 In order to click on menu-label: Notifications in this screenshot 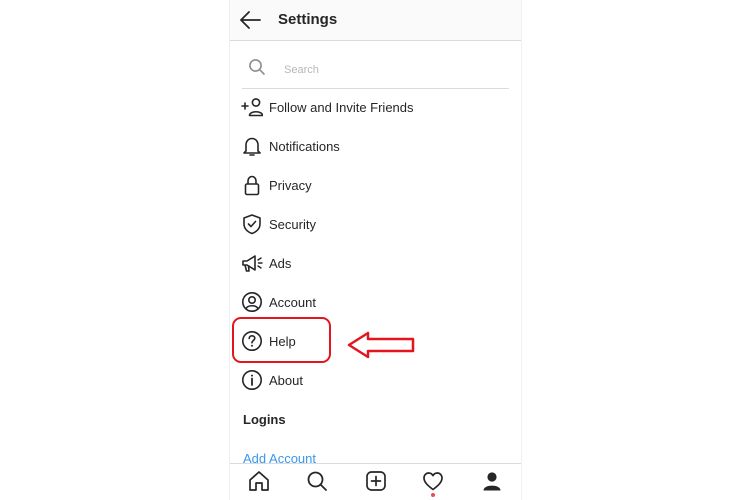, I will do `click(304, 146)`.